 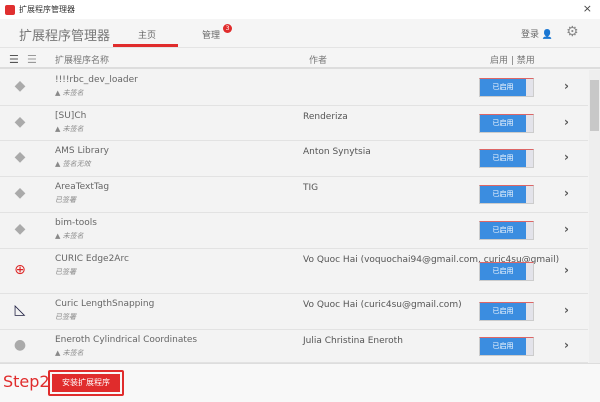 I want to click on gear-icon: ⚙, so click(x=572, y=32).